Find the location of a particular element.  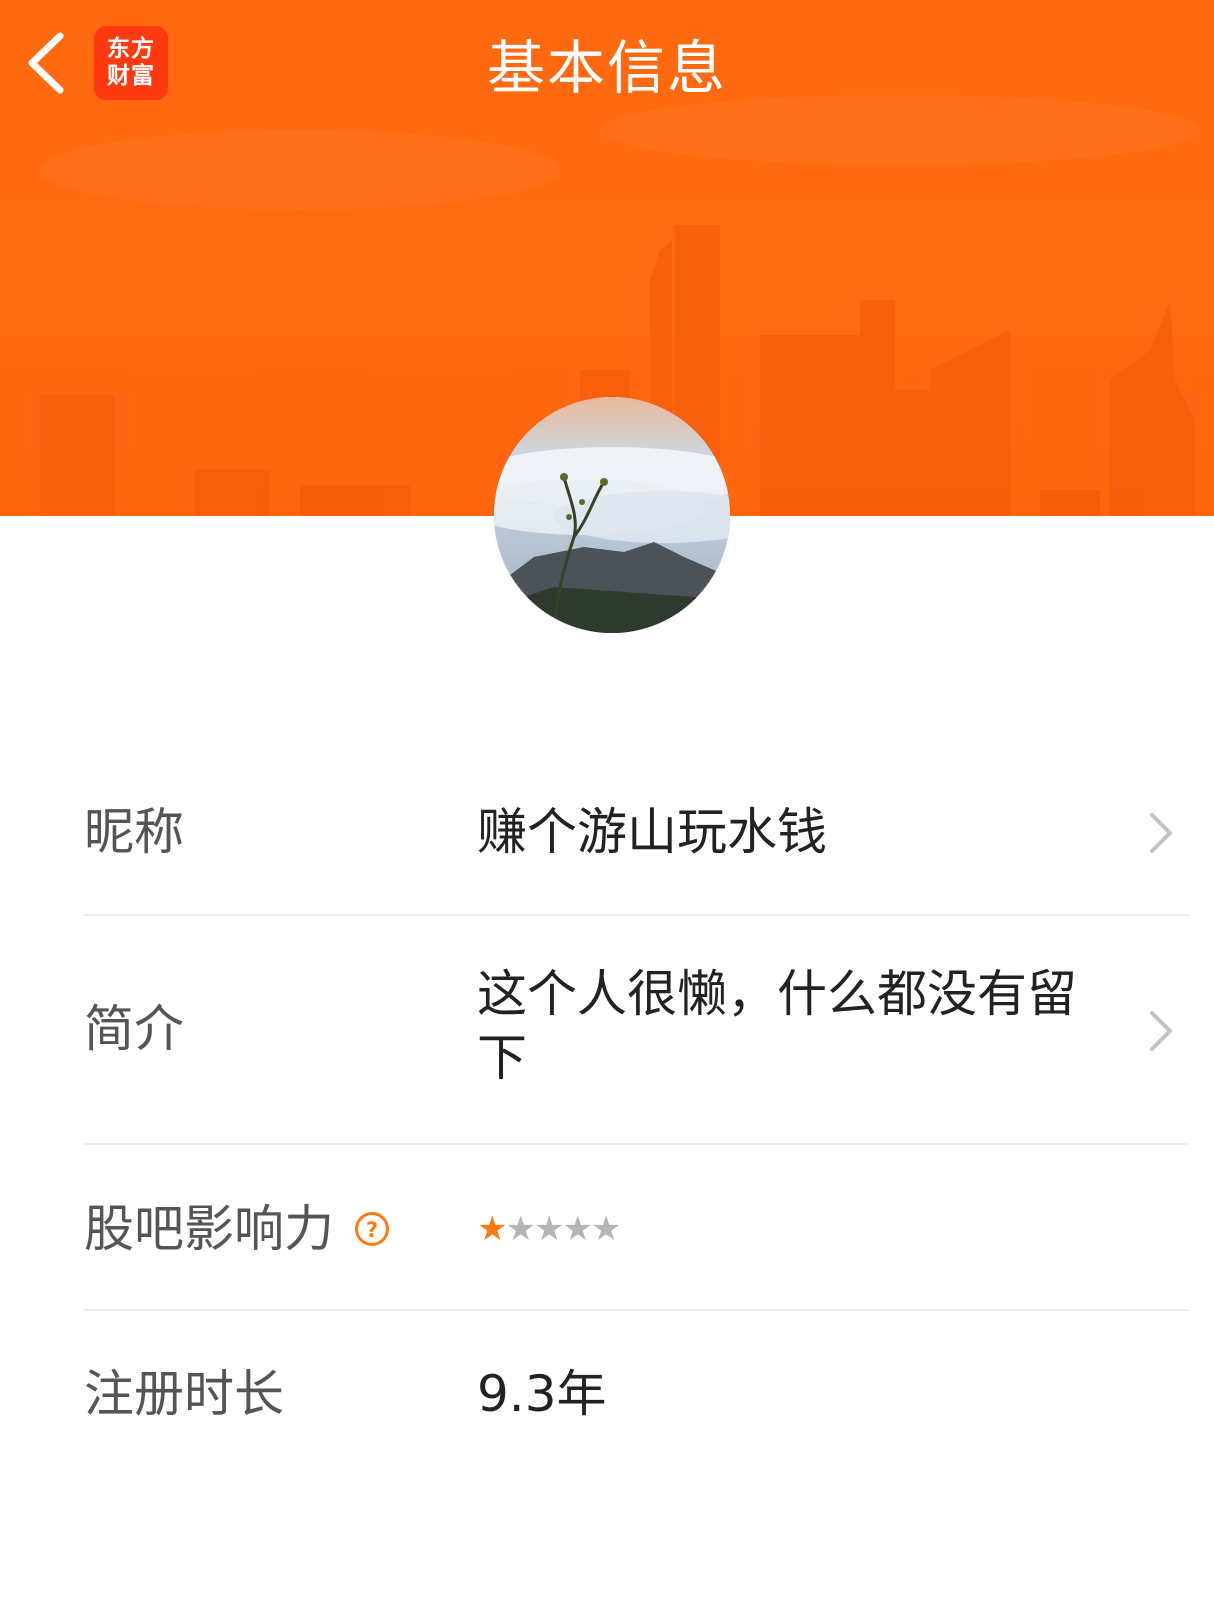

influence-label: 股吧影响力 ? is located at coordinates (237, 1229).